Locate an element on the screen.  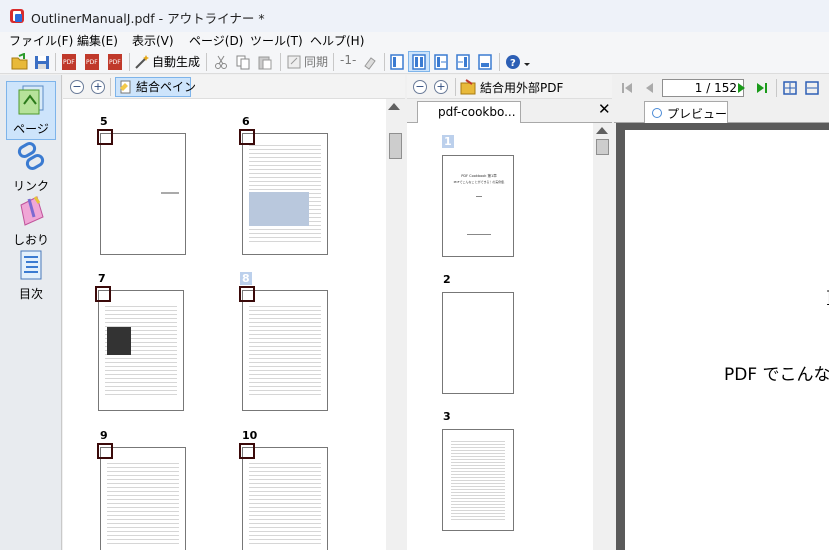
toolbar: PDF PDF PDF 自動生成 同期 -1- ? is located at coordinates (414, 62).